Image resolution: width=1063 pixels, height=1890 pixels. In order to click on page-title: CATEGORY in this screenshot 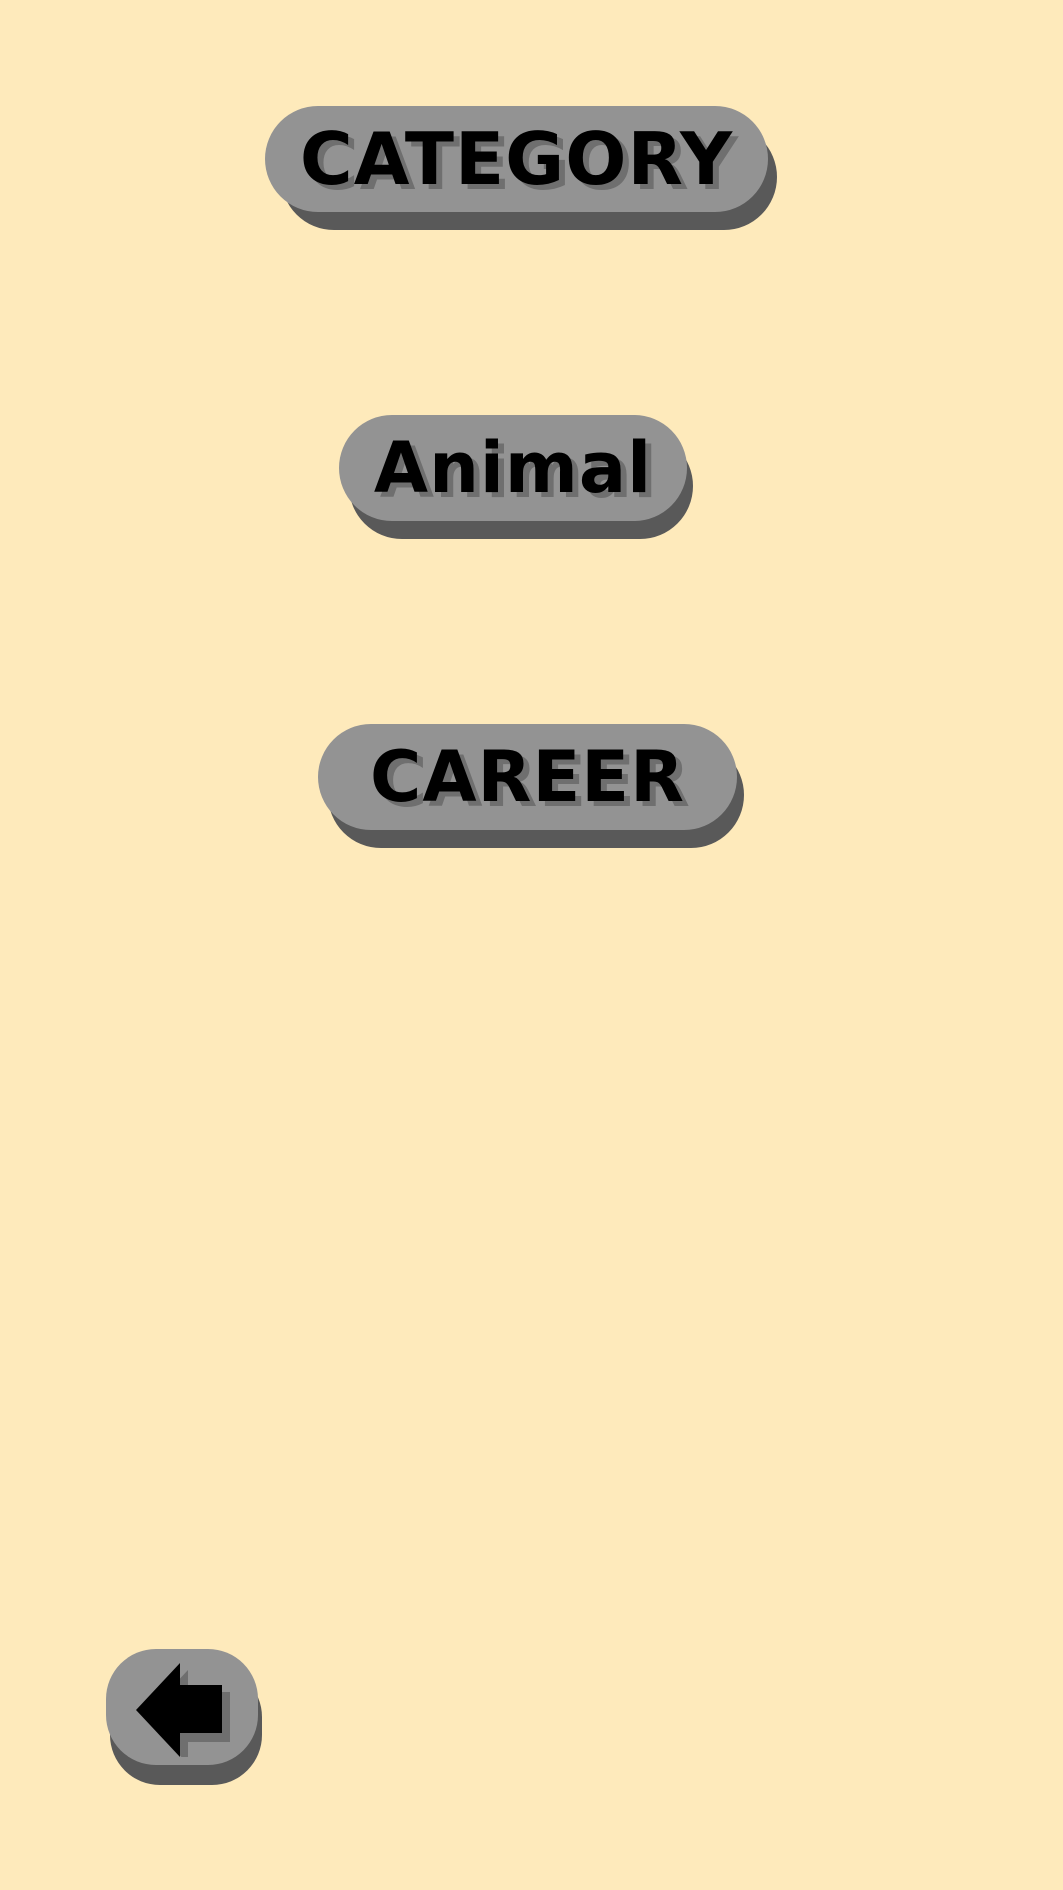, I will do `click(516, 159)`.